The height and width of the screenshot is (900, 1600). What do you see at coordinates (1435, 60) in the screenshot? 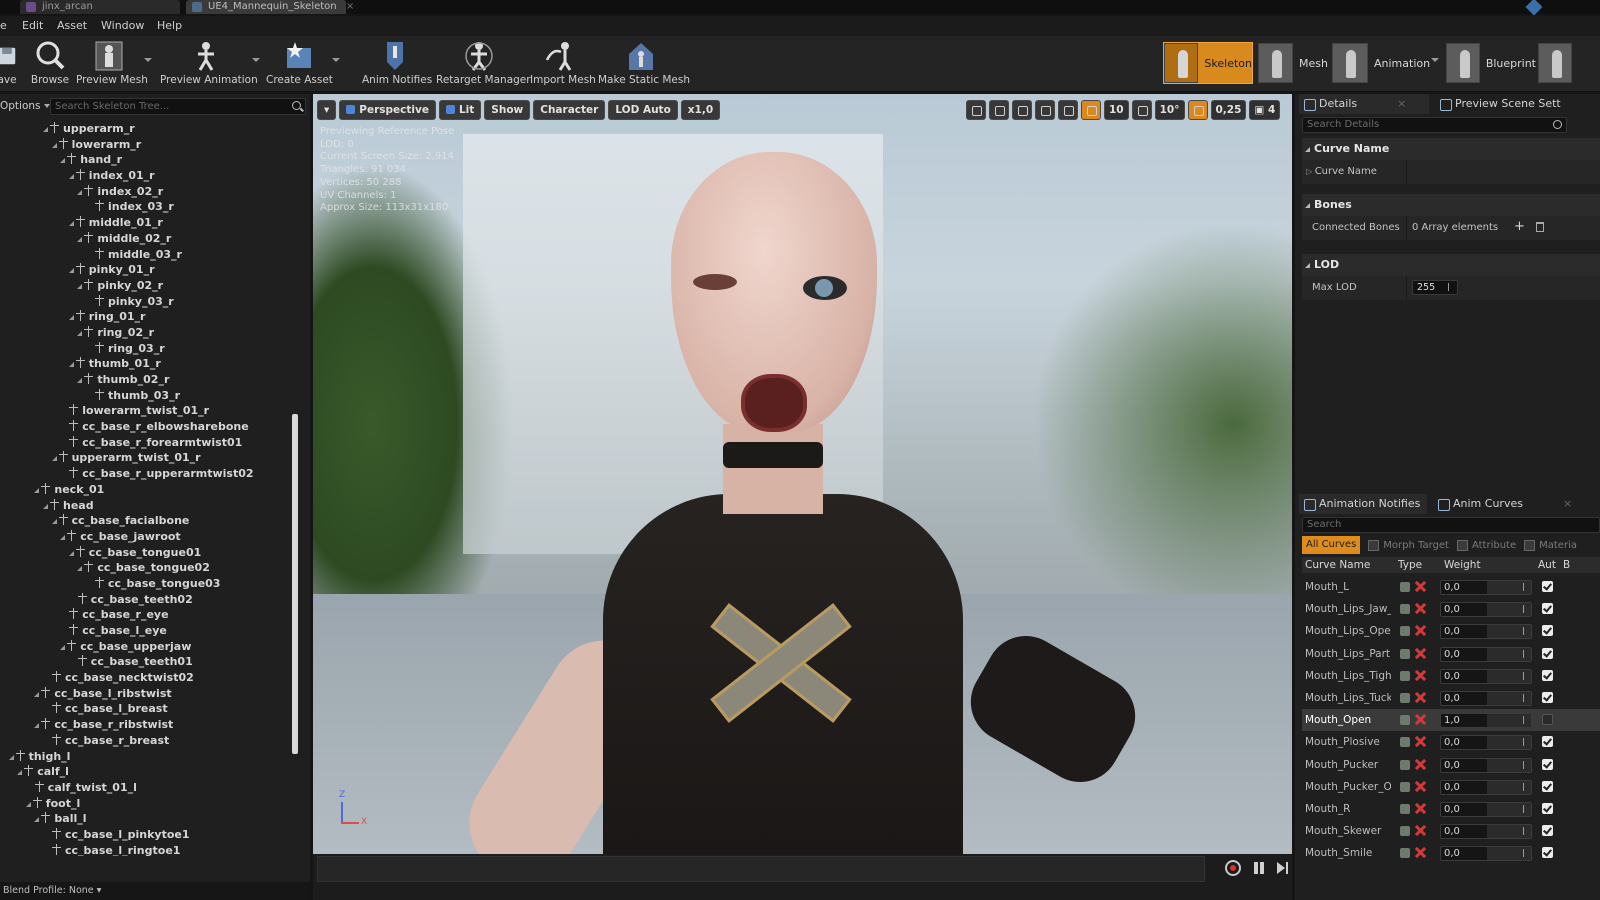
I see `animation-mode-dropdown-arrow` at bounding box center [1435, 60].